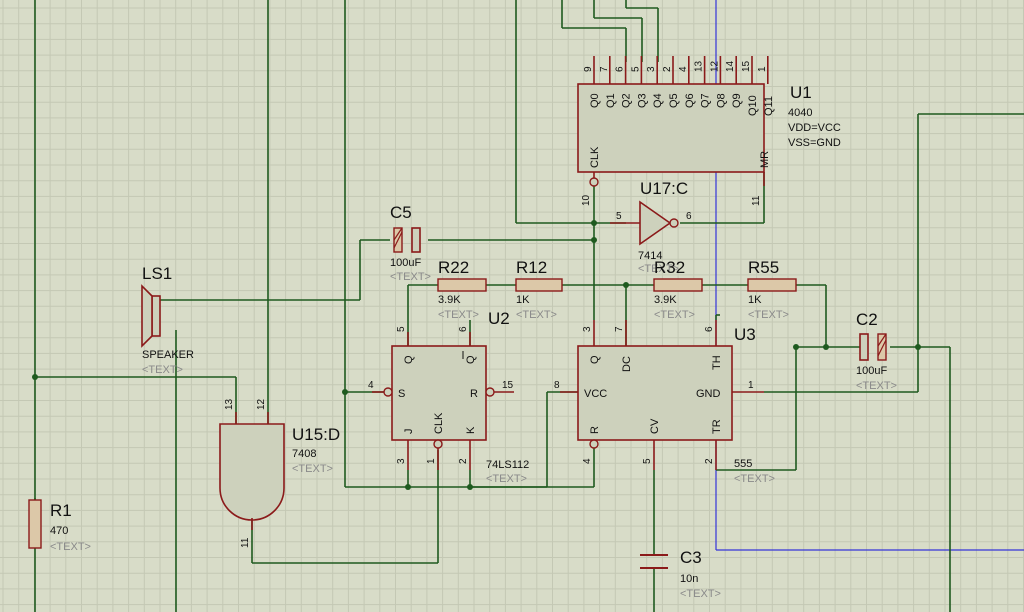  I want to click on c5-ref: C5, so click(401, 212).